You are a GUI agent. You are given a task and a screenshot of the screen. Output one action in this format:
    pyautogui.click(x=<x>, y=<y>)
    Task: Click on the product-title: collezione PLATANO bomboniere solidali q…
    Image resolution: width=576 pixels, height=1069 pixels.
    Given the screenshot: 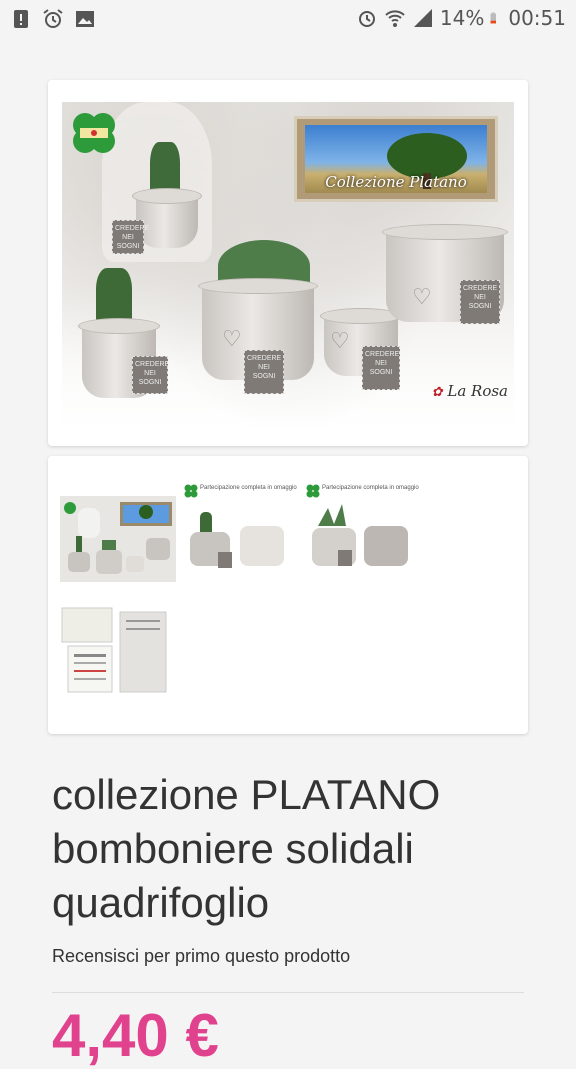 What is the action you would take?
    pyautogui.click(x=246, y=848)
    